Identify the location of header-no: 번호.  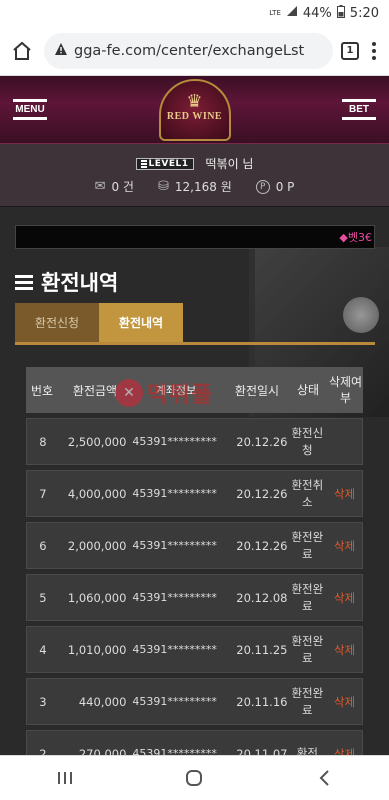
(42, 390).